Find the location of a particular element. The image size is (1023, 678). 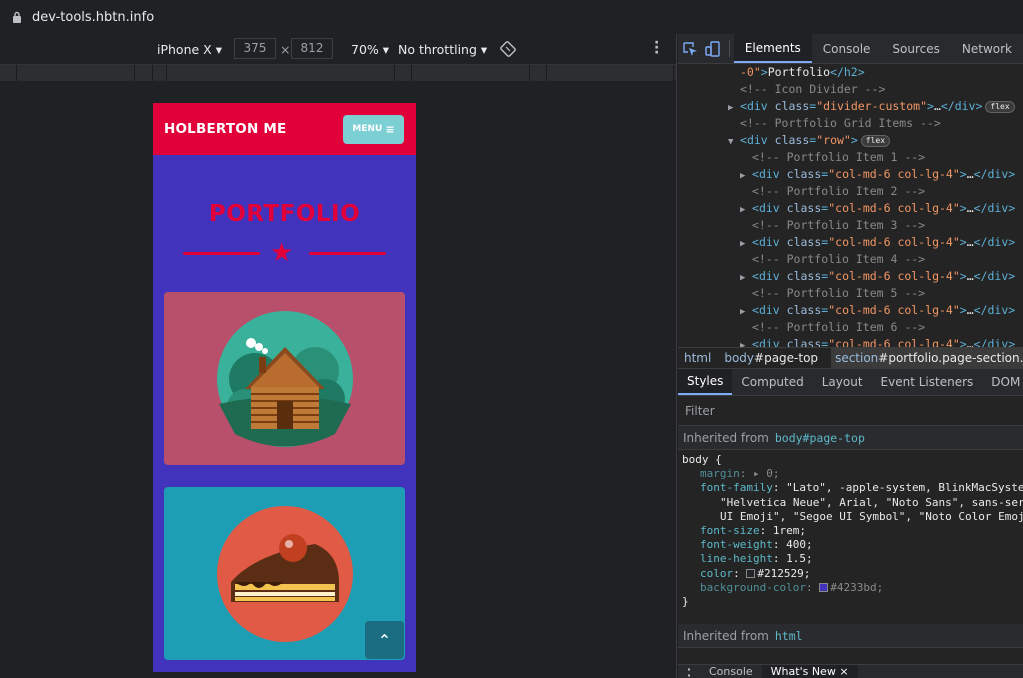

chevron-up-icon: ⌃ is located at coordinates (384, 640).